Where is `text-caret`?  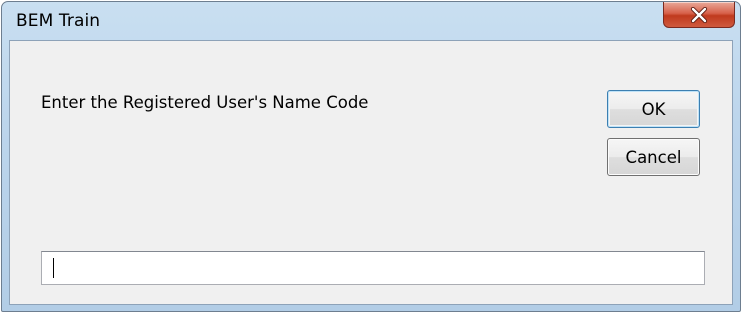 text-caret is located at coordinates (53, 268).